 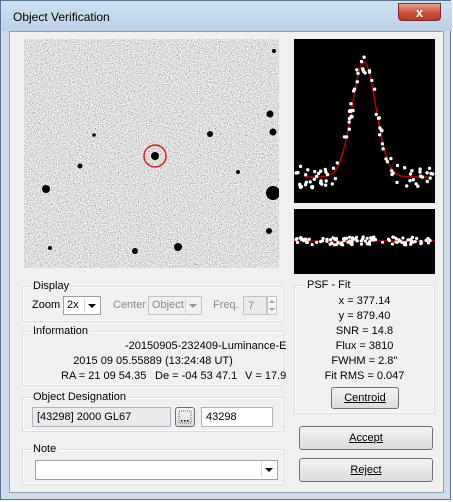 I want to click on designation-name-field: [43298] 2000 GL67, so click(x=101, y=417).